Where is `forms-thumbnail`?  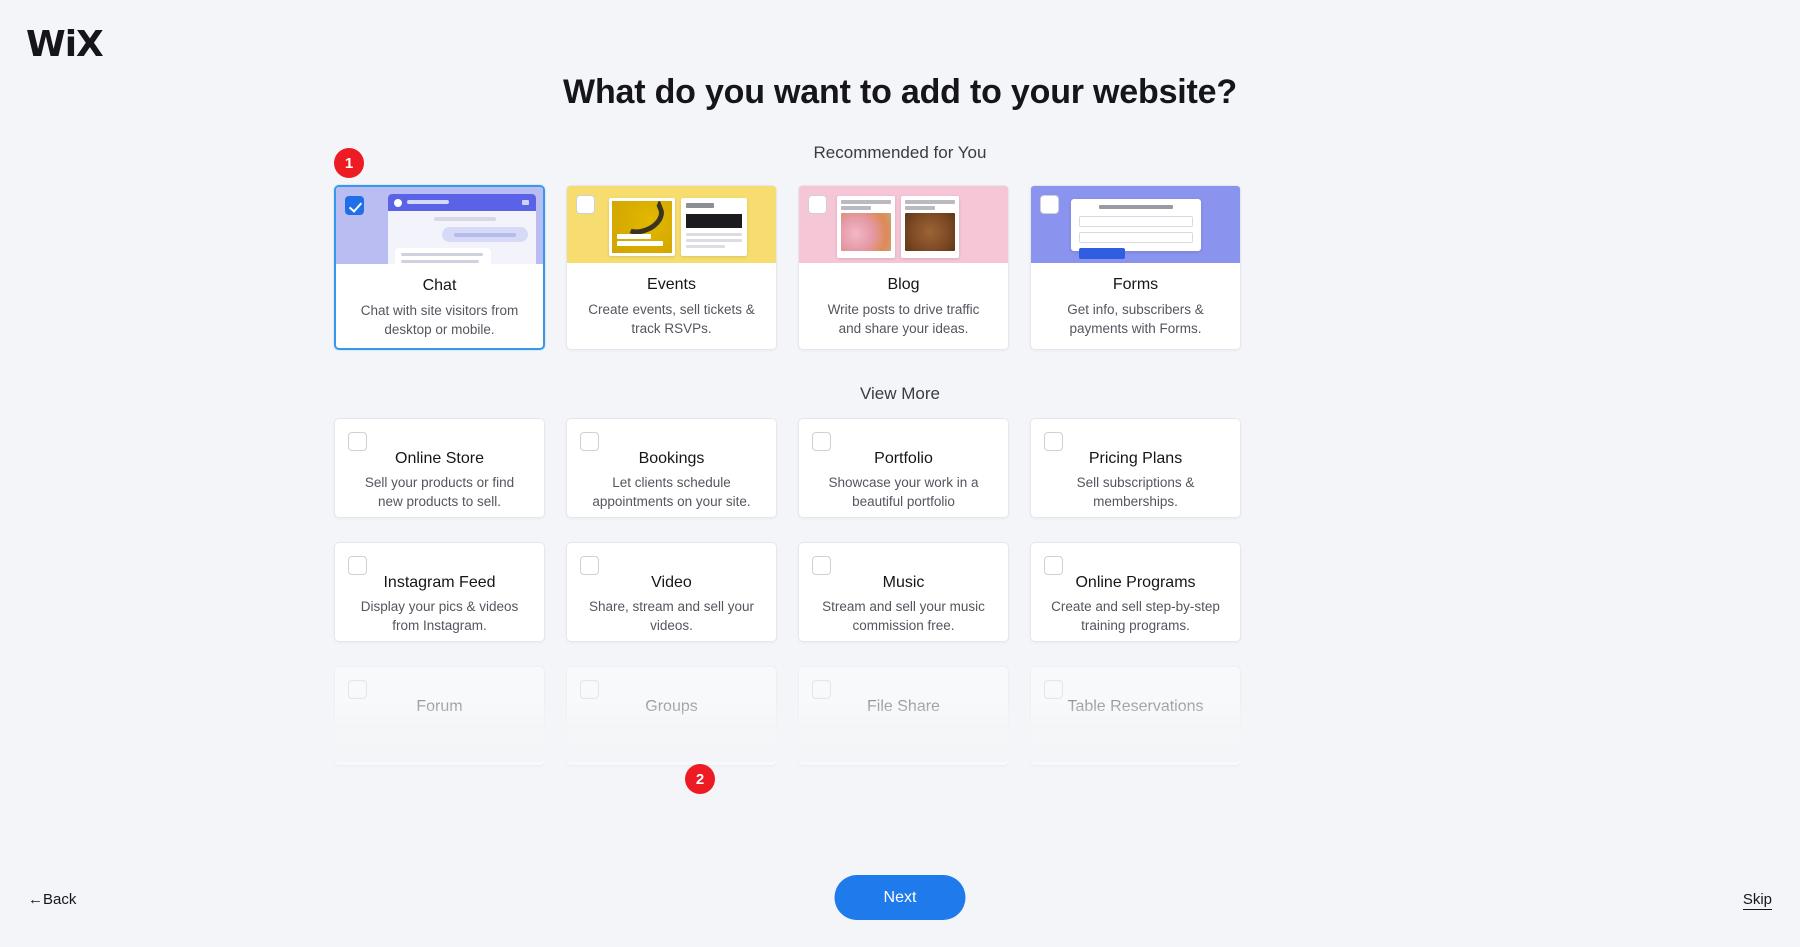
forms-thumbnail is located at coordinates (1135, 224).